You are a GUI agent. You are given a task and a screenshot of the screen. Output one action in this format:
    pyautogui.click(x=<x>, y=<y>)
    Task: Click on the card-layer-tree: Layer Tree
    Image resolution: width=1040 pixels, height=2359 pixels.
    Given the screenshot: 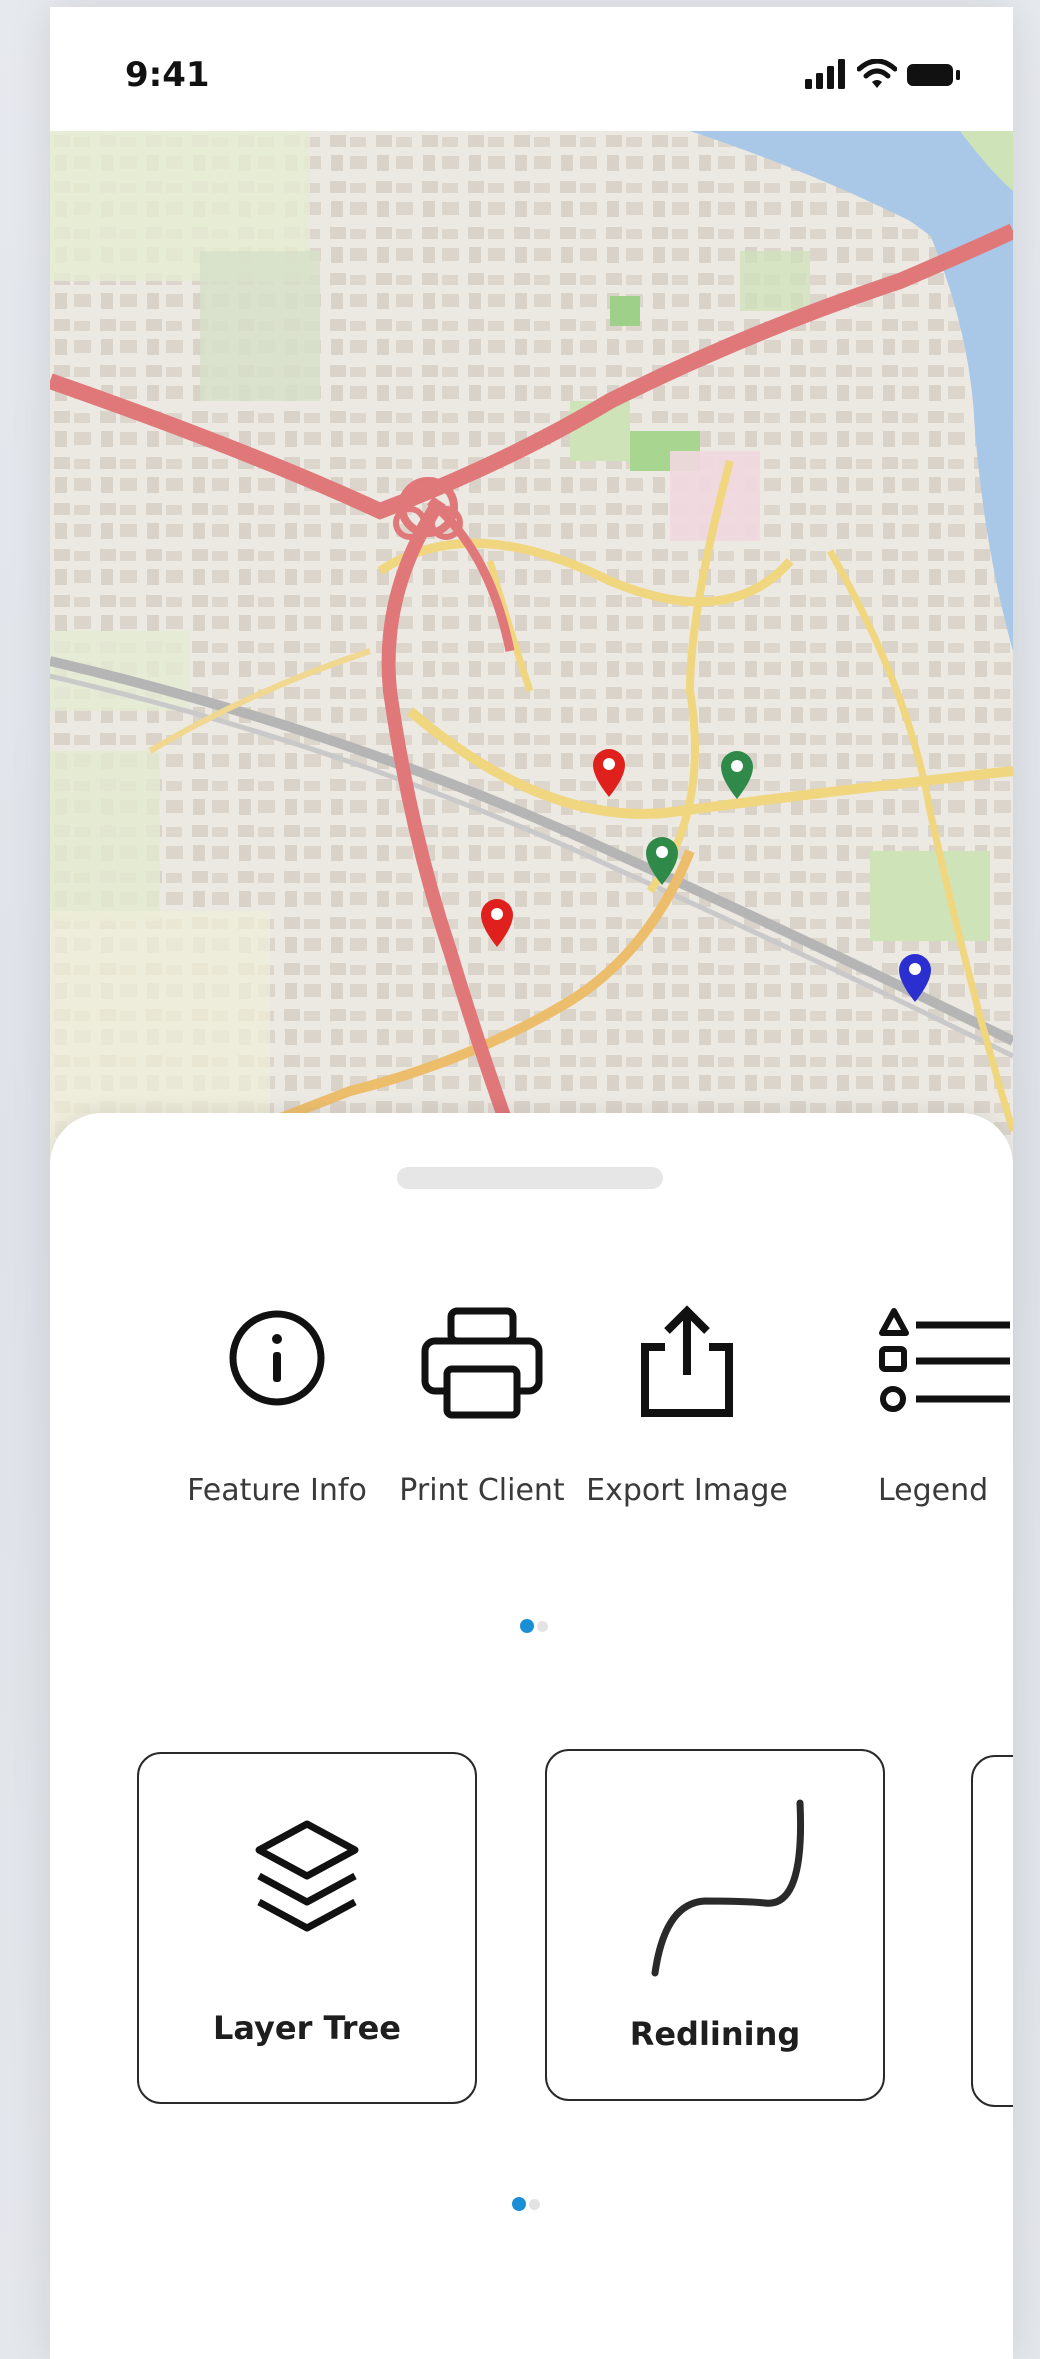 What is the action you would take?
    pyautogui.click(x=307, y=1928)
    